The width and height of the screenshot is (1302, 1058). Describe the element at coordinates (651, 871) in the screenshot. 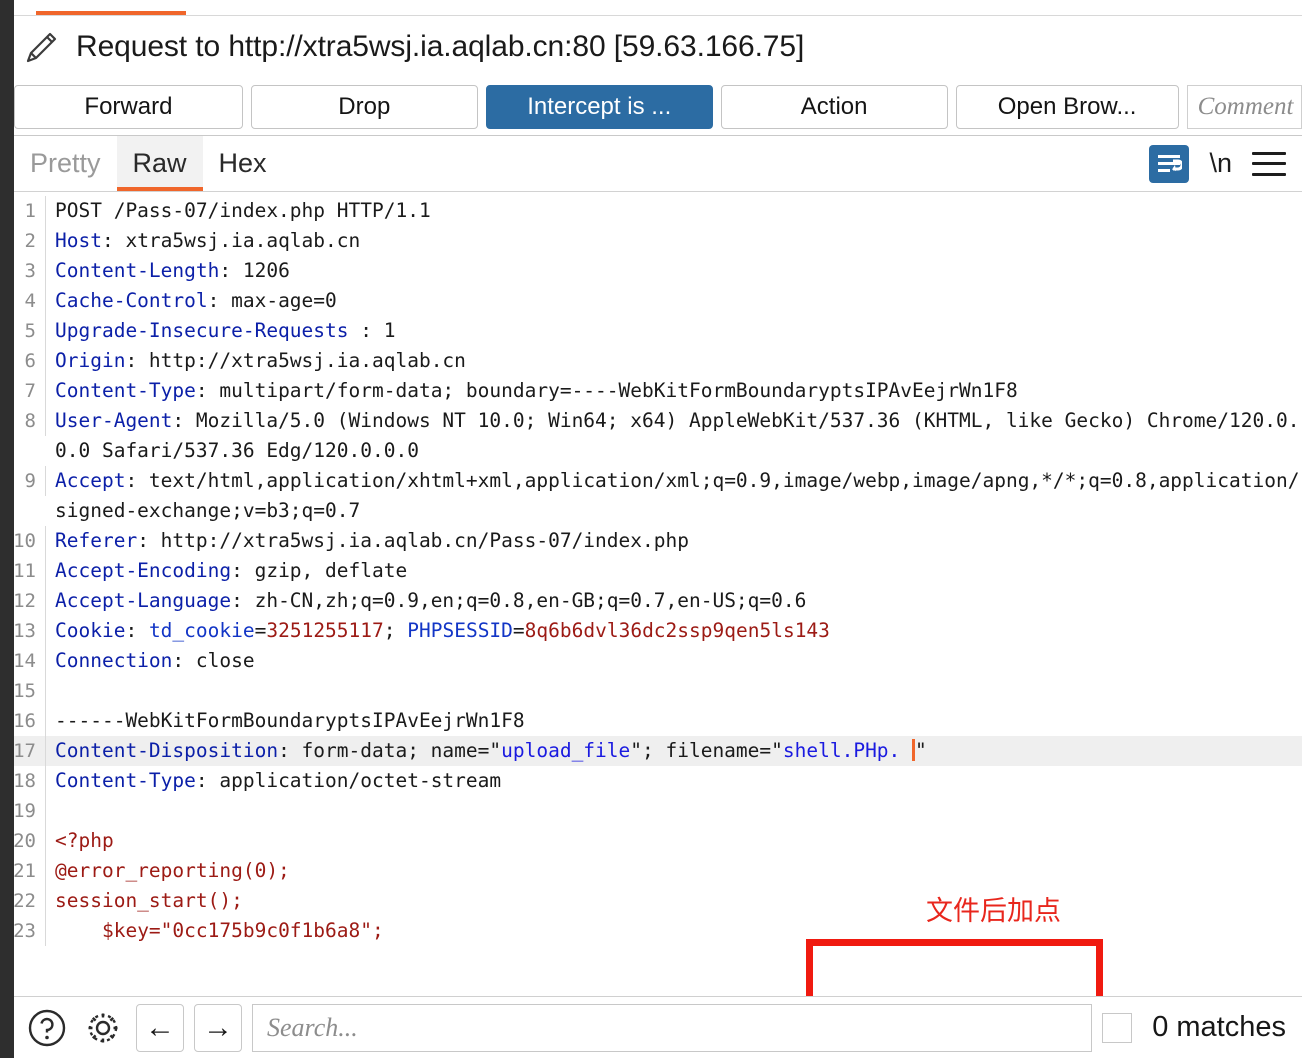

I see `code-line: 21 @error_reporting(0);` at that location.